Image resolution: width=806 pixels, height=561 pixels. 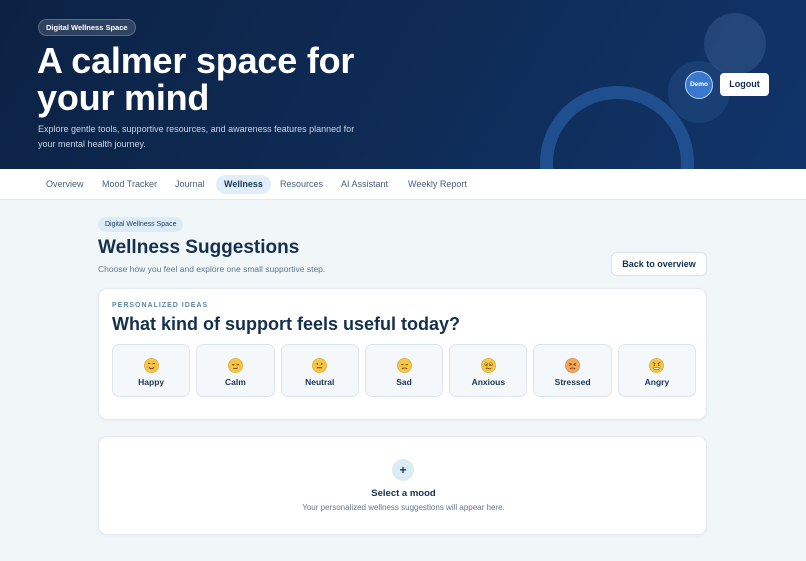 I want to click on anxious-face-icon, so click(x=488, y=365).